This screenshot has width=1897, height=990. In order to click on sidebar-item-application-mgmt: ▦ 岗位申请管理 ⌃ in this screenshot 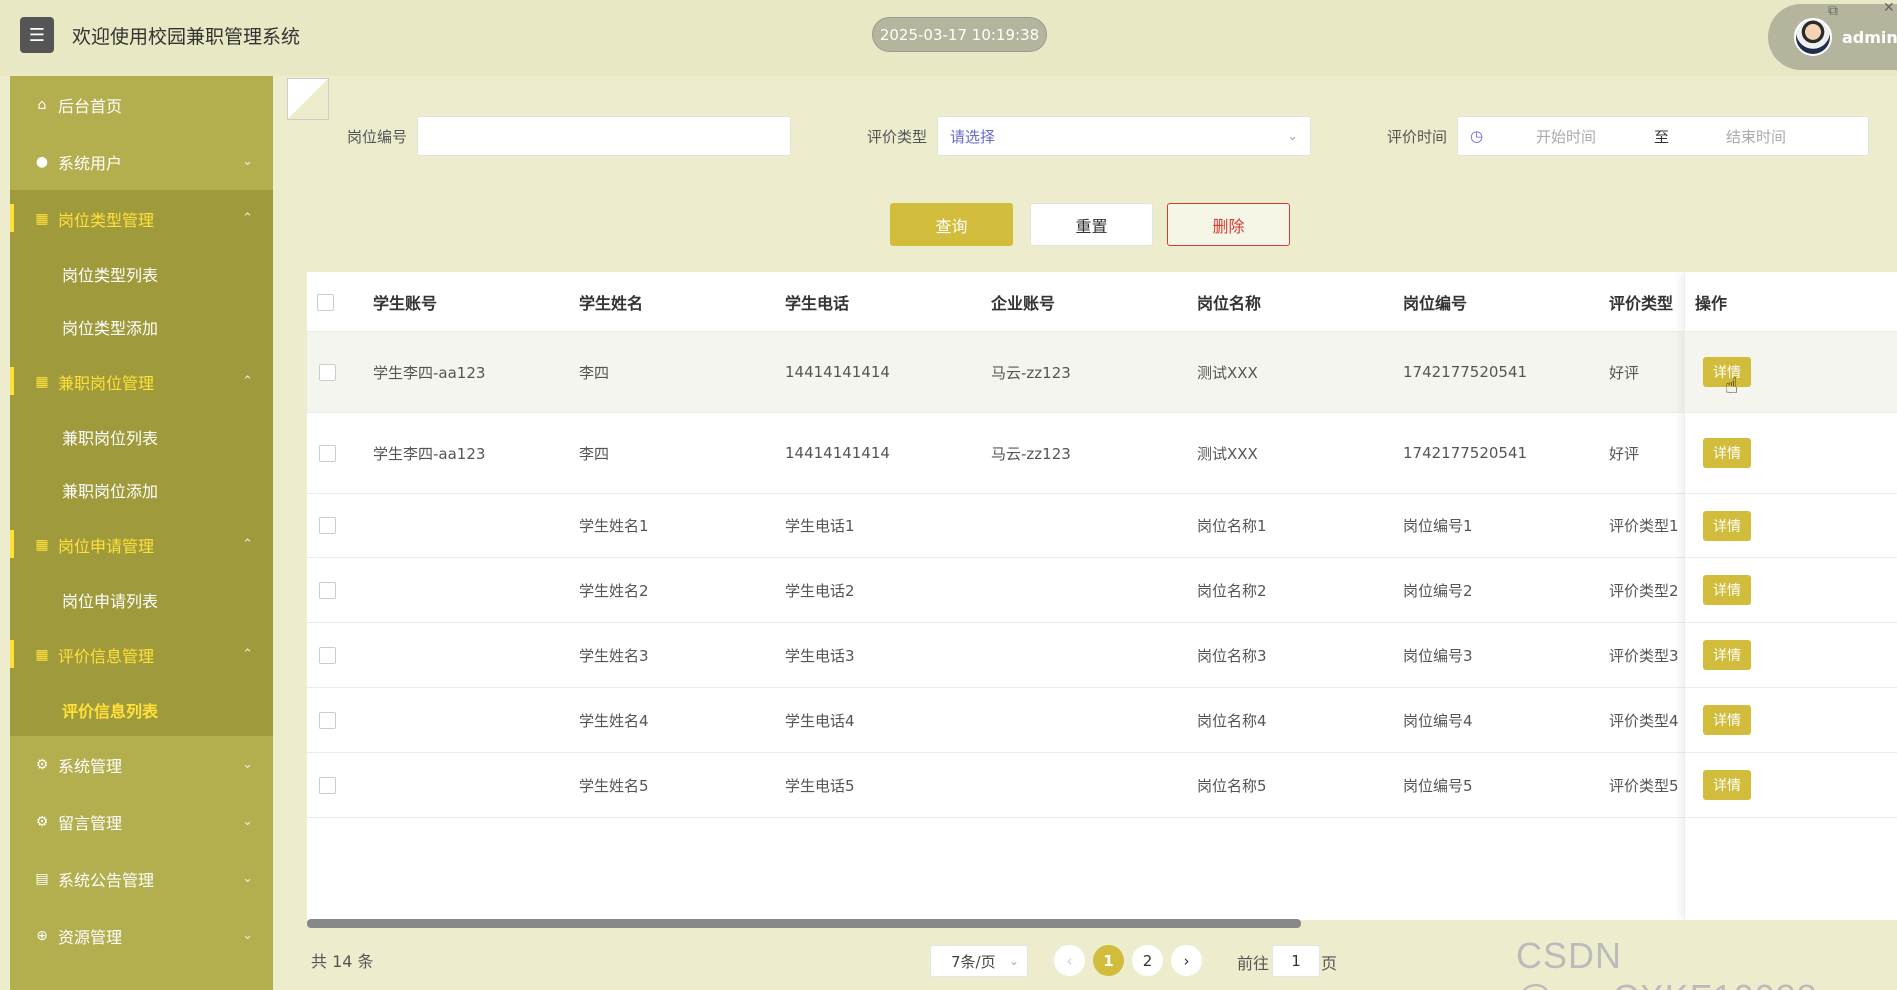, I will do `click(141, 544)`.